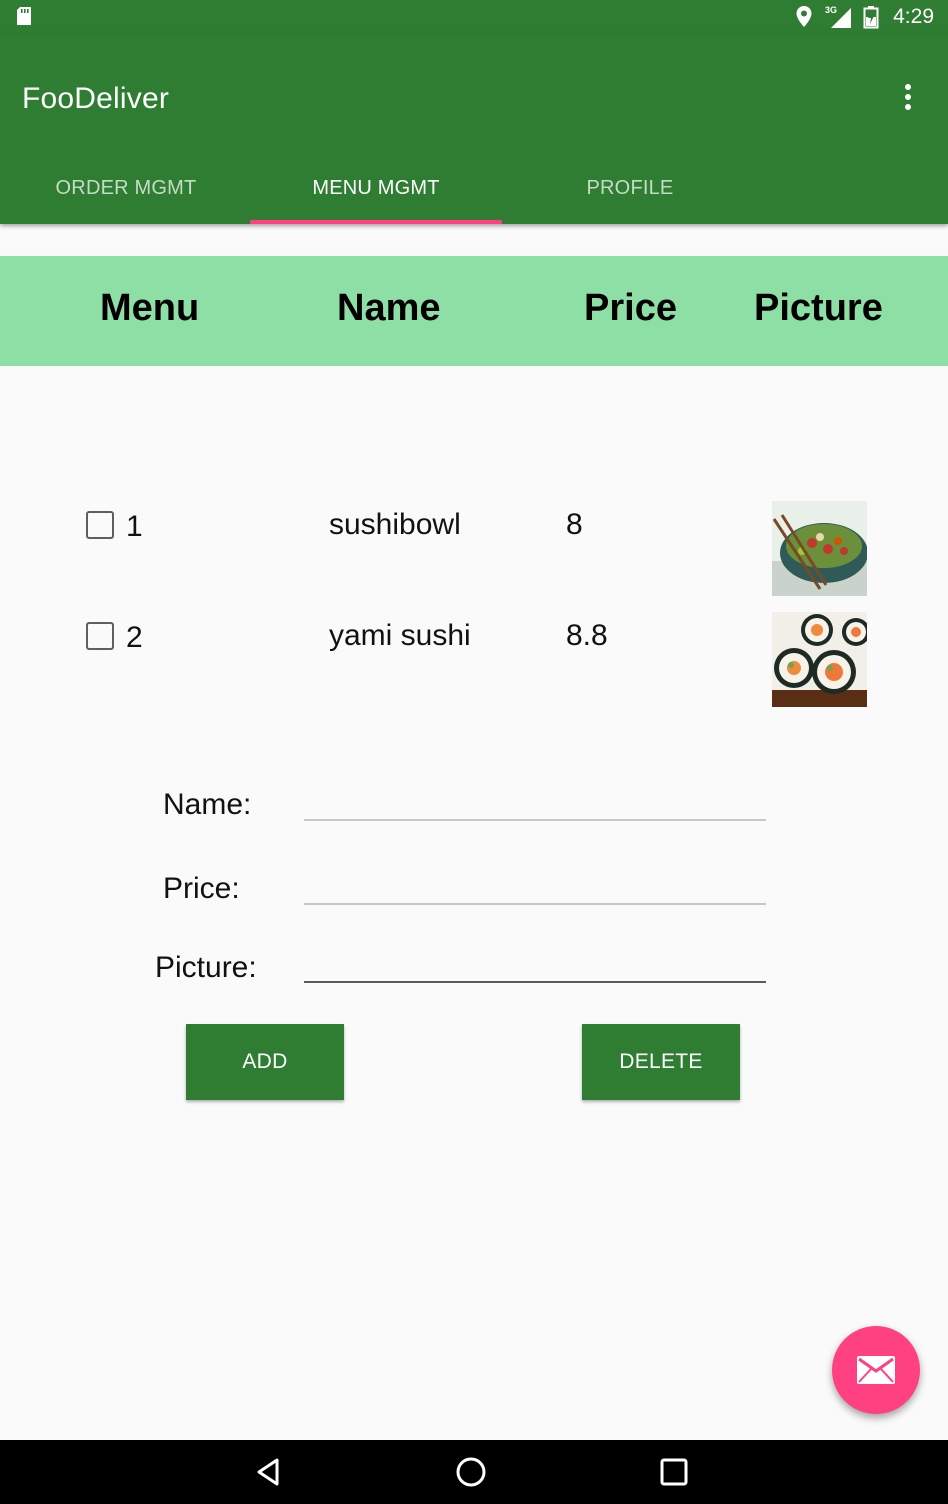 The image size is (948, 1504). Describe the element at coordinates (206, 967) in the screenshot. I see `picture-label: Picture:` at that location.